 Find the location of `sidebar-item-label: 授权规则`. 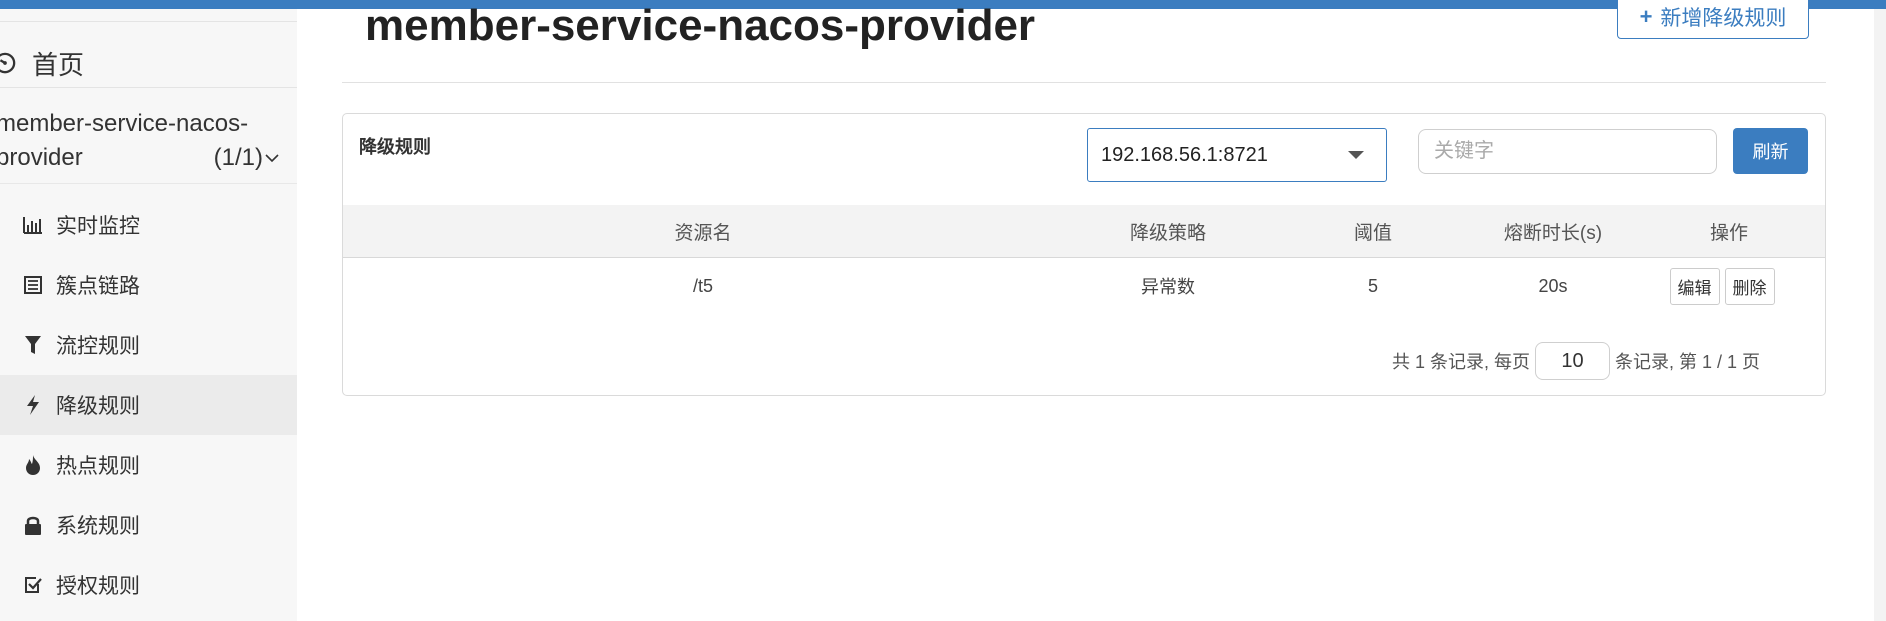

sidebar-item-label: 授权规则 is located at coordinates (98, 586).